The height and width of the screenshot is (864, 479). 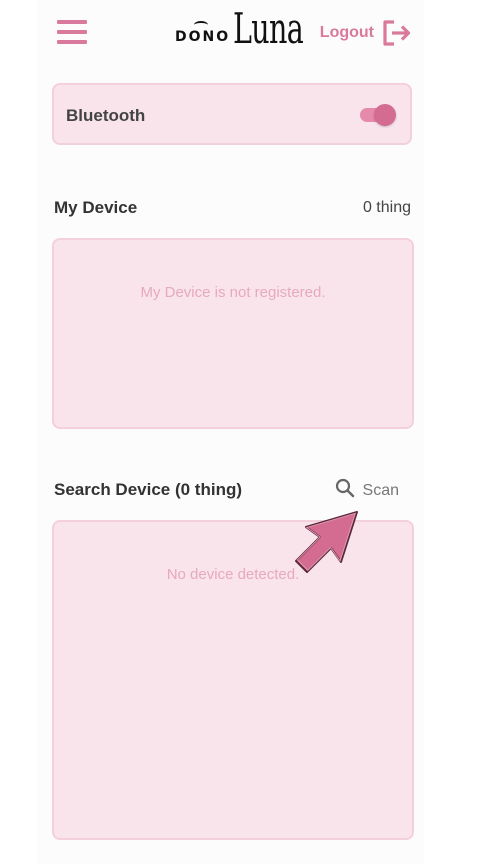 I want to click on search-device-title: Search Device (0 thing), so click(x=148, y=489).